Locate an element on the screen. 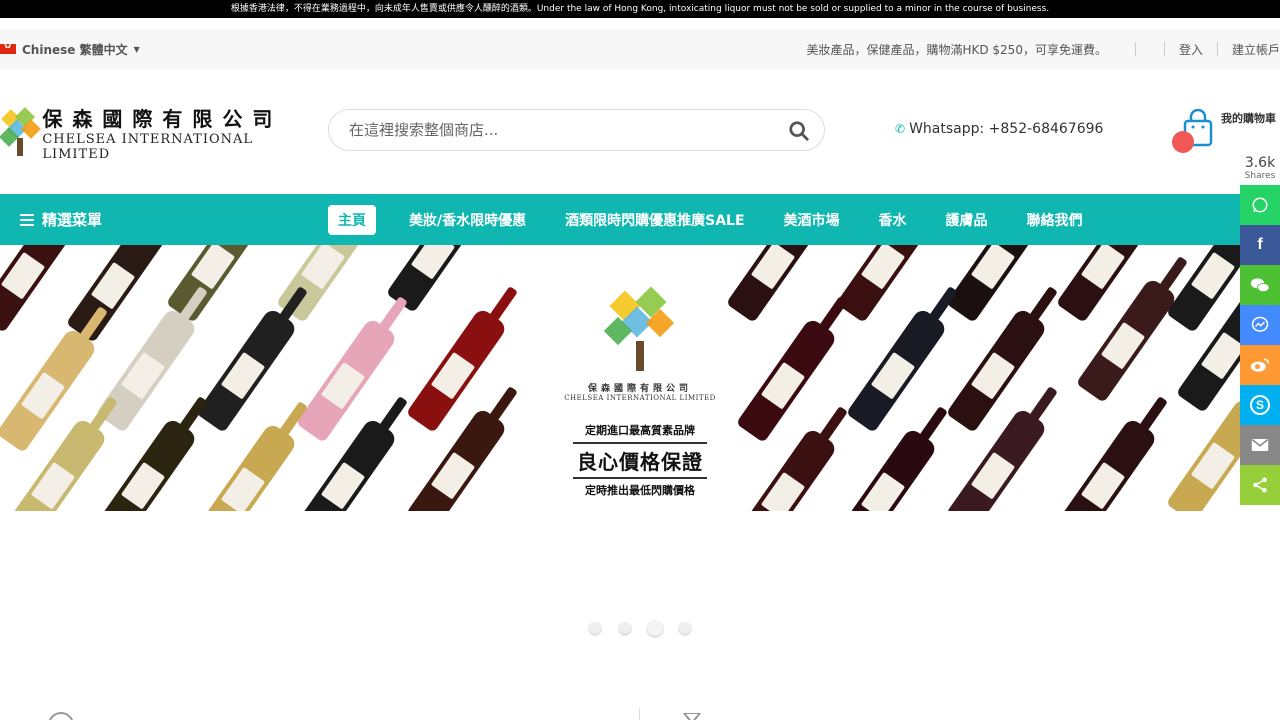  banner-logo-english: CHELSEA INTERNATIONAL LIMITED is located at coordinates (640, 398).